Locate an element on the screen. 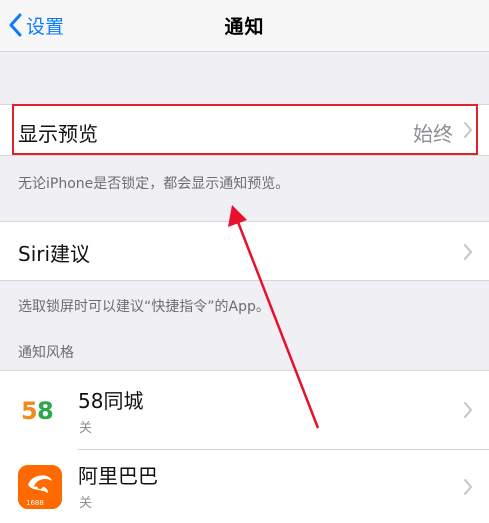 This screenshot has height=523, width=489. siri-suggestions-footer: 选取锁屏时可以建议“快捷指令”的App。 is located at coordinates (144, 307).